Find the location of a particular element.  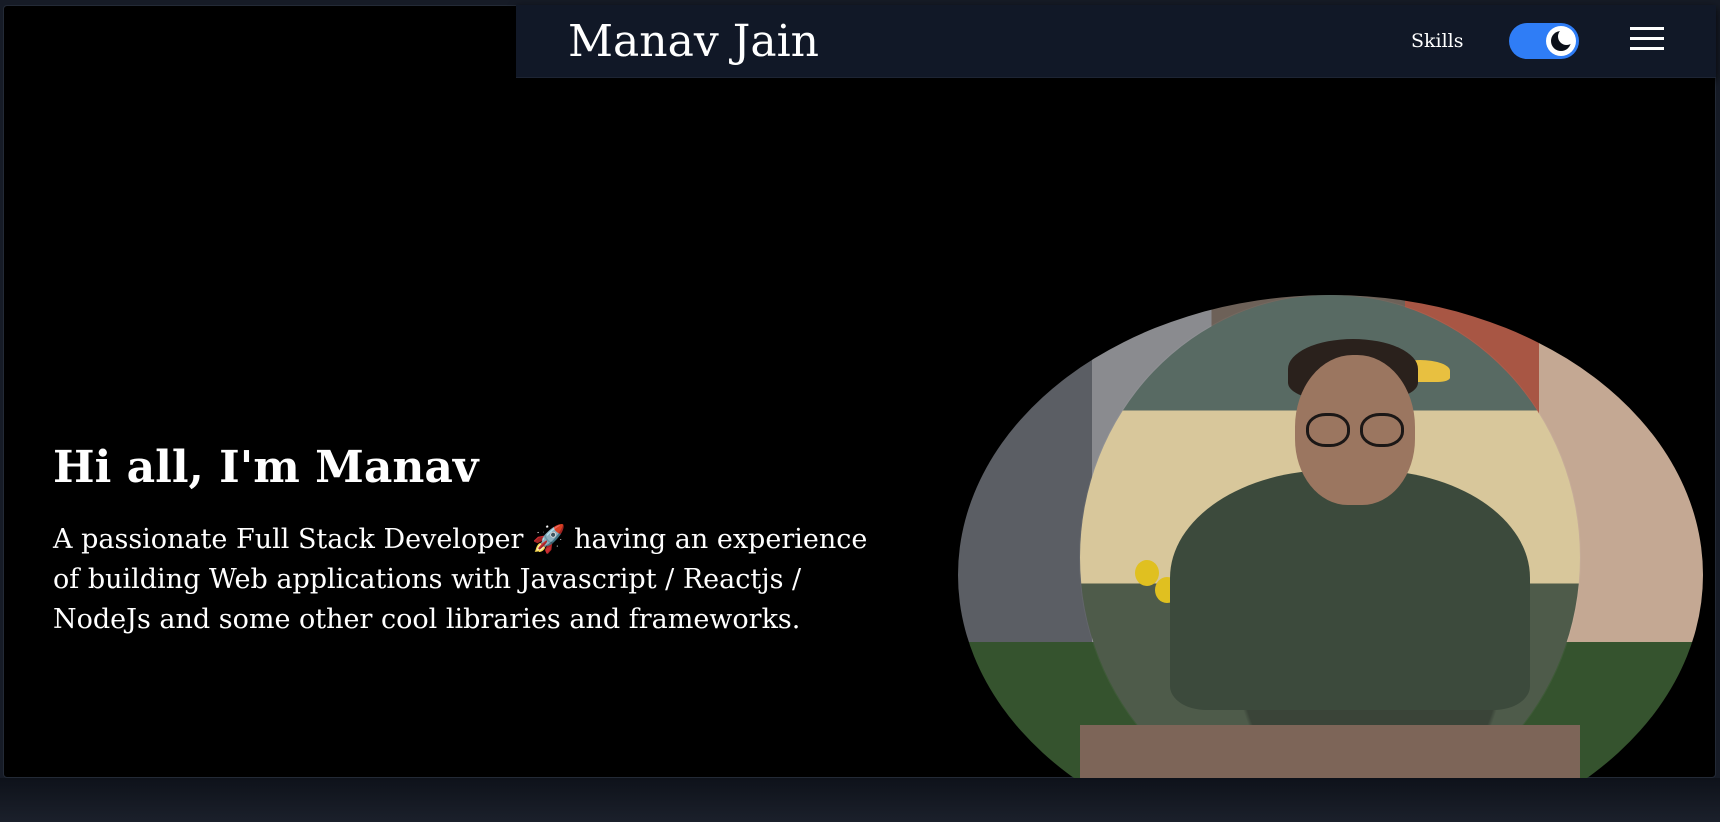

moon-icon is located at coordinates (1563, 39).